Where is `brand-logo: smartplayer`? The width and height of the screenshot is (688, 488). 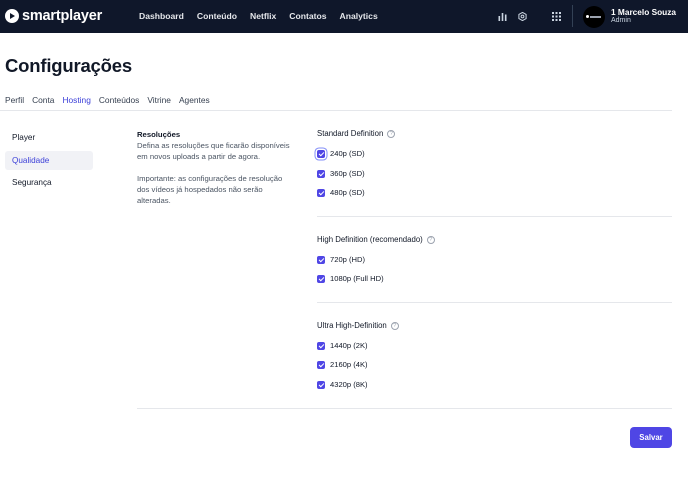 brand-logo: smartplayer is located at coordinates (53, 16).